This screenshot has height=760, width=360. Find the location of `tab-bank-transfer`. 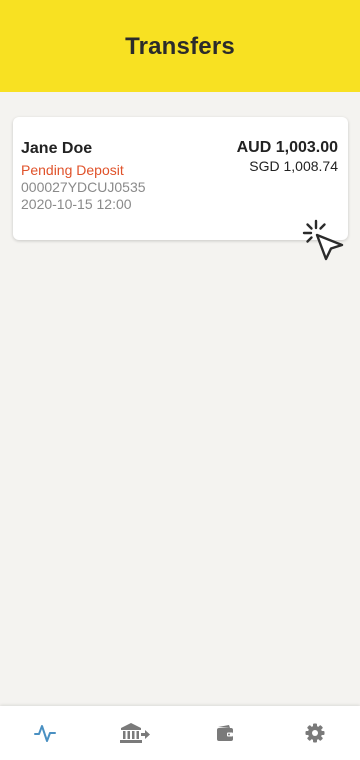

tab-bank-transfer is located at coordinates (135, 733).